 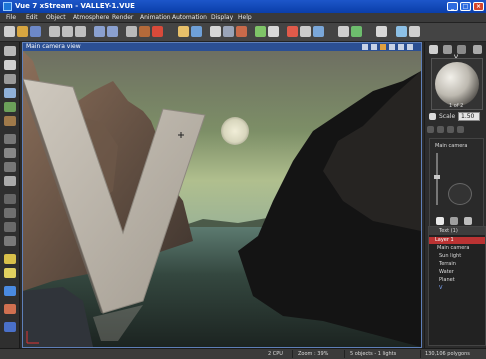 I want to click on render-icon, so click(x=260, y=31).